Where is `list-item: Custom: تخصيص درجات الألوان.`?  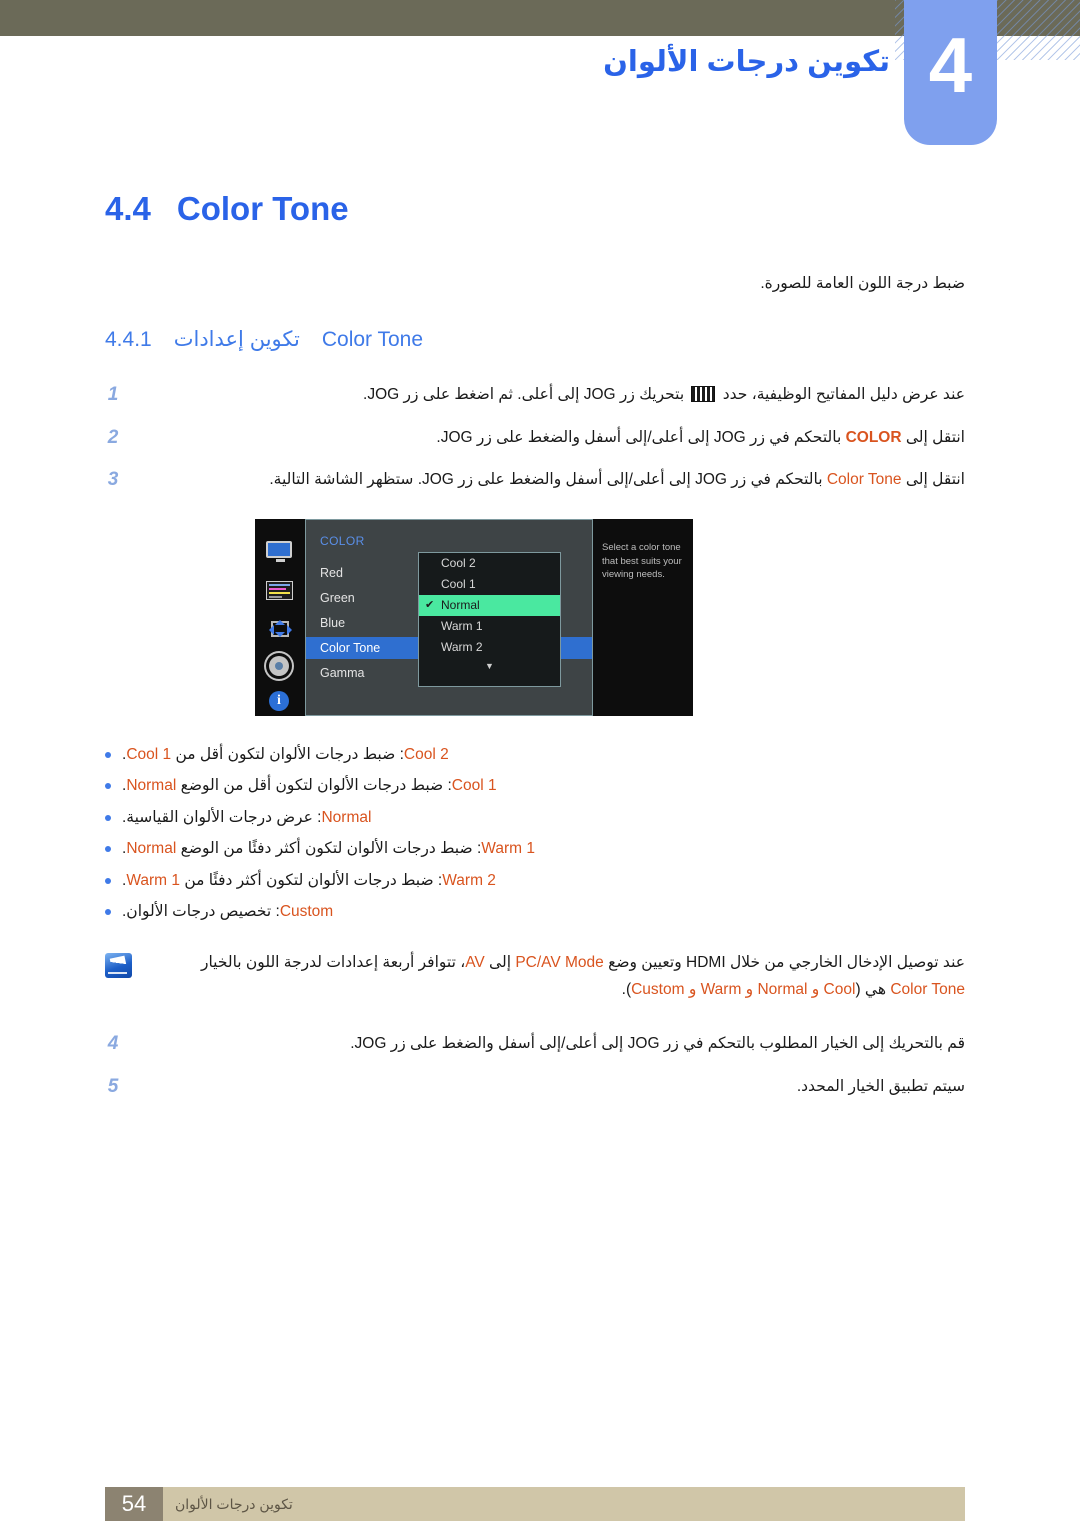
list-item: Custom: تخصيص درجات الألوان. is located at coordinates (535, 911).